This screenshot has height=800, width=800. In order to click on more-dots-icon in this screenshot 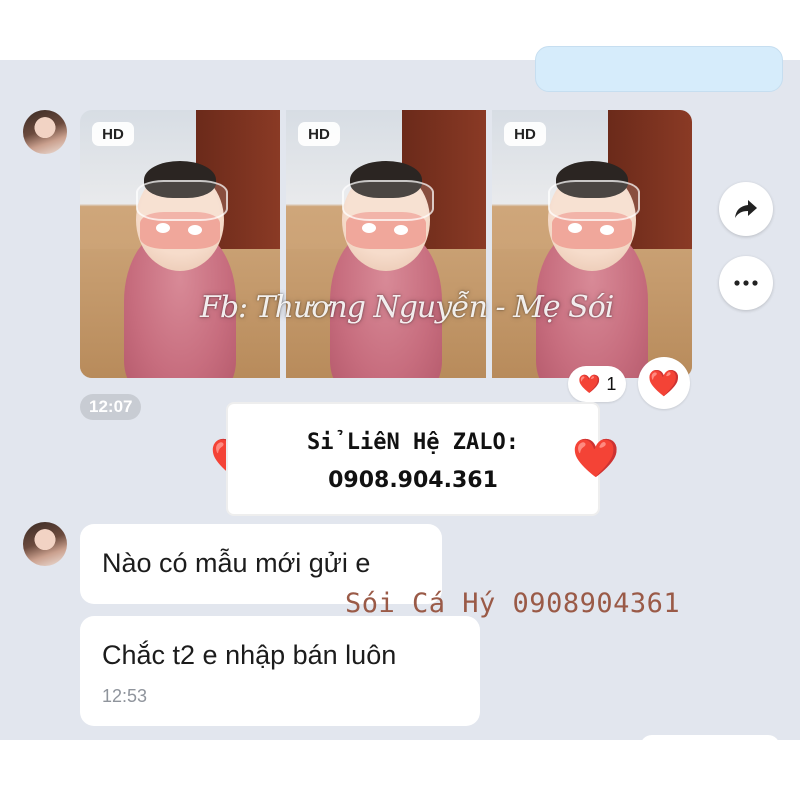, I will do `click(746, 283)`.